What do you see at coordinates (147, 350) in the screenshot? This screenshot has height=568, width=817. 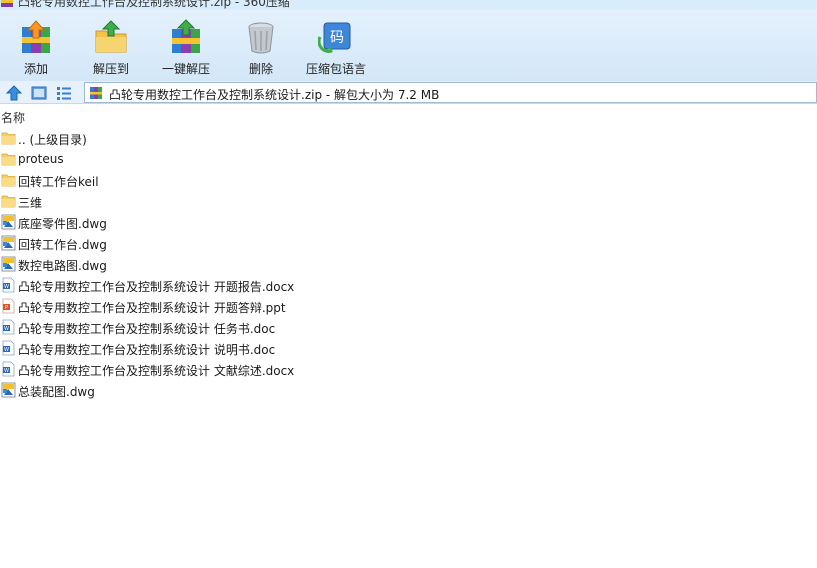 I see `file-name: 凸轮专用数控工作台及控制系统设计 说明书.doc` at bounding box center [147, 350].